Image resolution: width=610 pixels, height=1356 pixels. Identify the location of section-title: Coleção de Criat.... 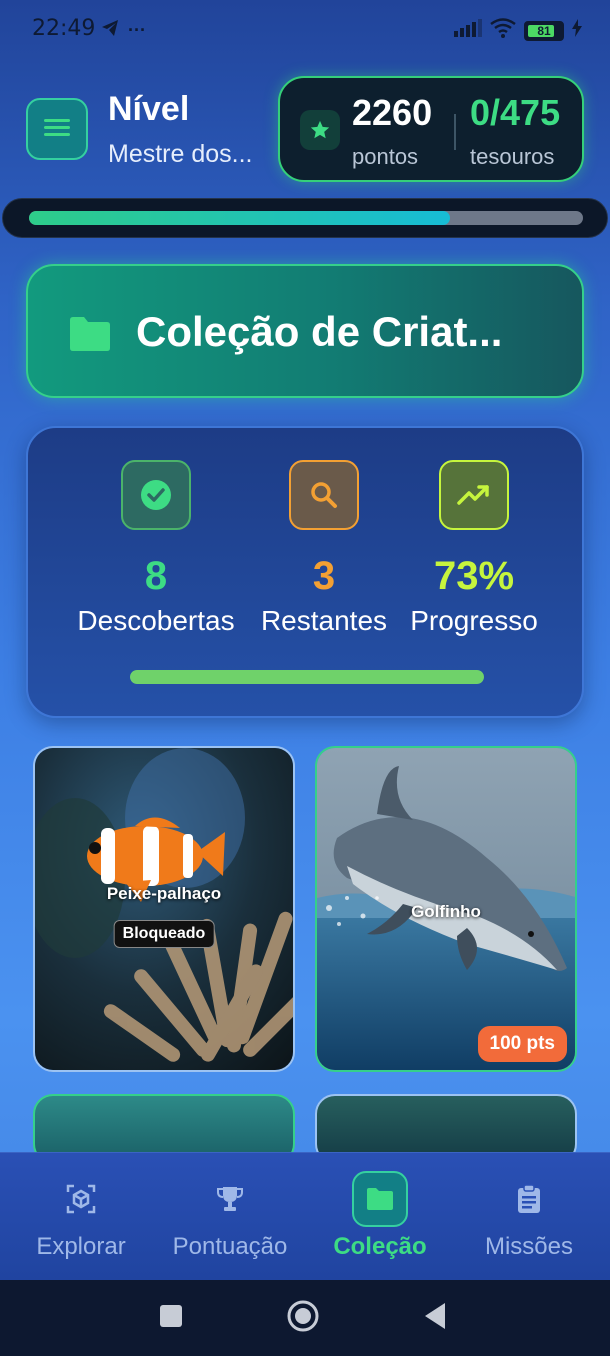
(319, 331).